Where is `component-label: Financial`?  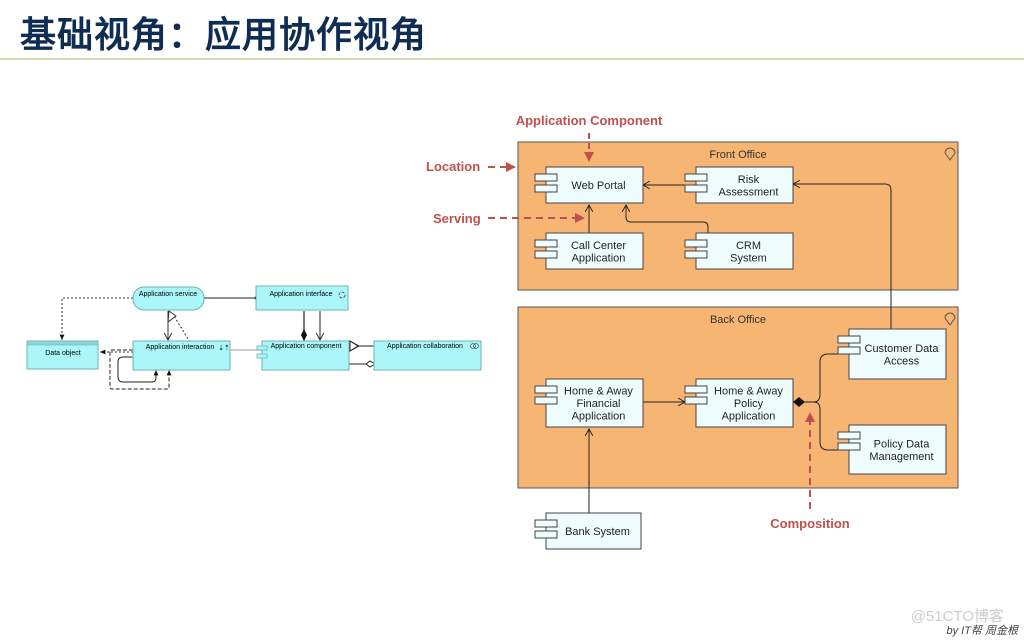 component-label: Financial is located at coordinates (598, 404).